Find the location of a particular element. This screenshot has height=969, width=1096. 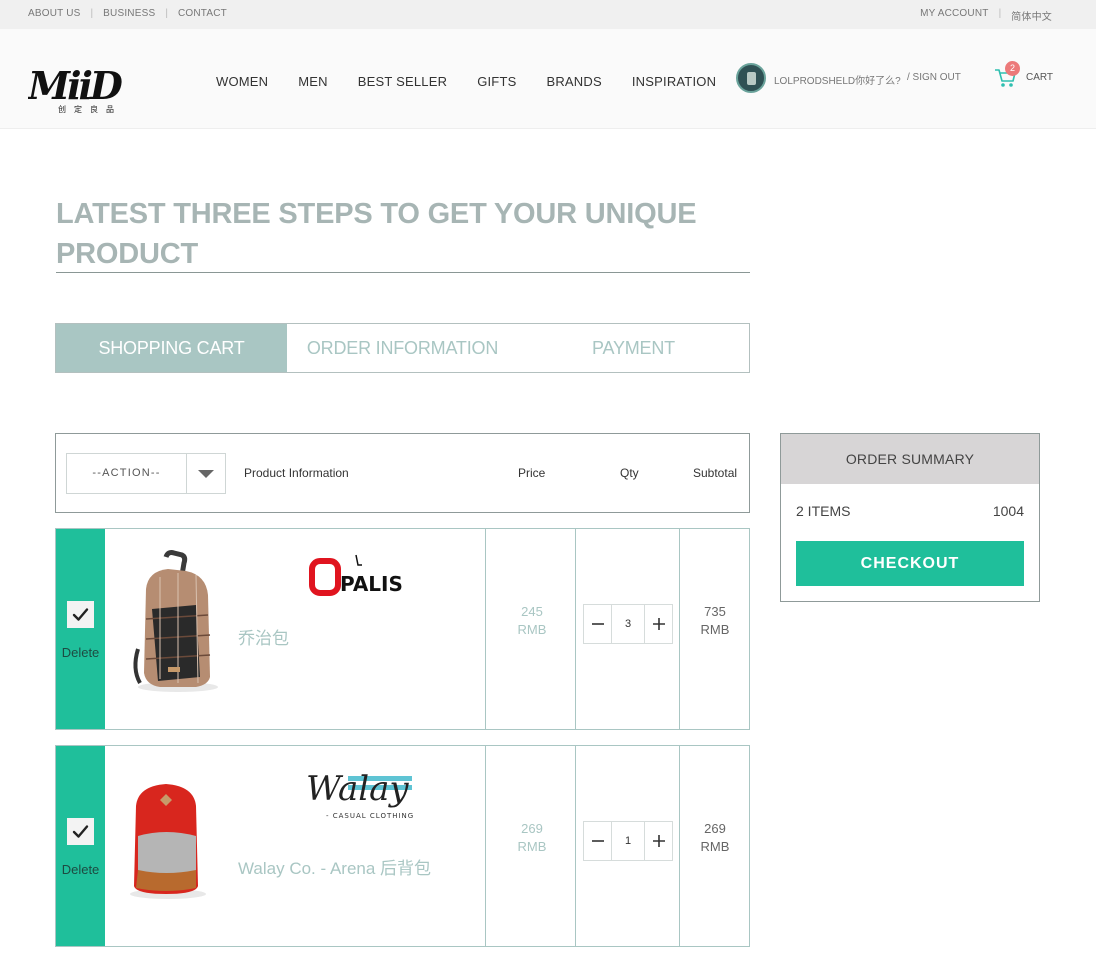

my-account-link: MY ACCOUNT is located at coordinates (954, 15).